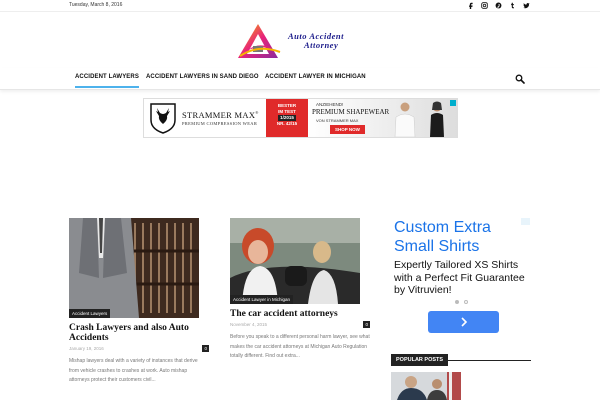 The image size is (600, 400). I want to click on ad-brand-panel: STRAMMER MAX® PREMIUM COMPRESSION WEAR, so click(205, 118).